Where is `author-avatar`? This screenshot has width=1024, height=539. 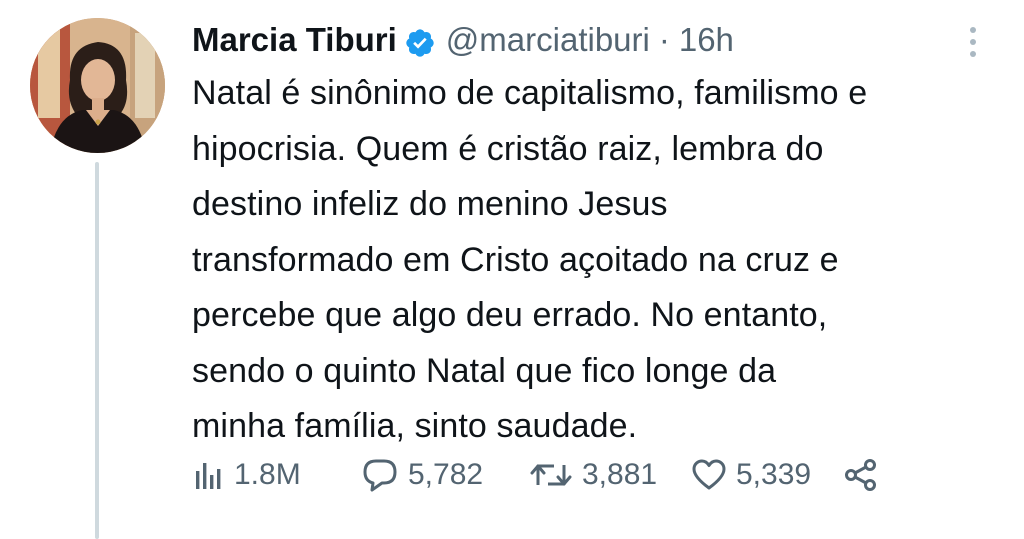 author-avatar is located at coordinates (97, 85).